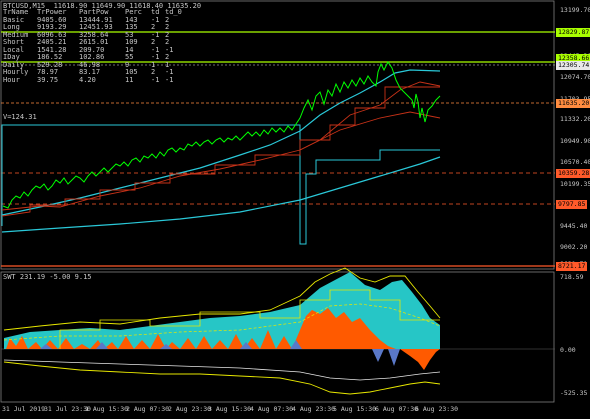 The height and width of the screenshot is (419, 590). Describe the element at coordinates (129, 79) in the screenshot. I see `stats-cell: 11` at that location.